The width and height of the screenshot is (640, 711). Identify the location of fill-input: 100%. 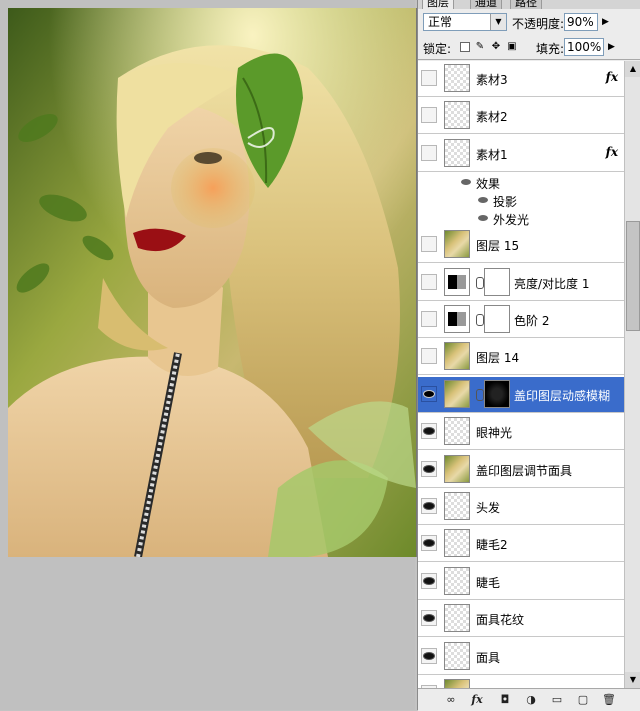
(584, 47).